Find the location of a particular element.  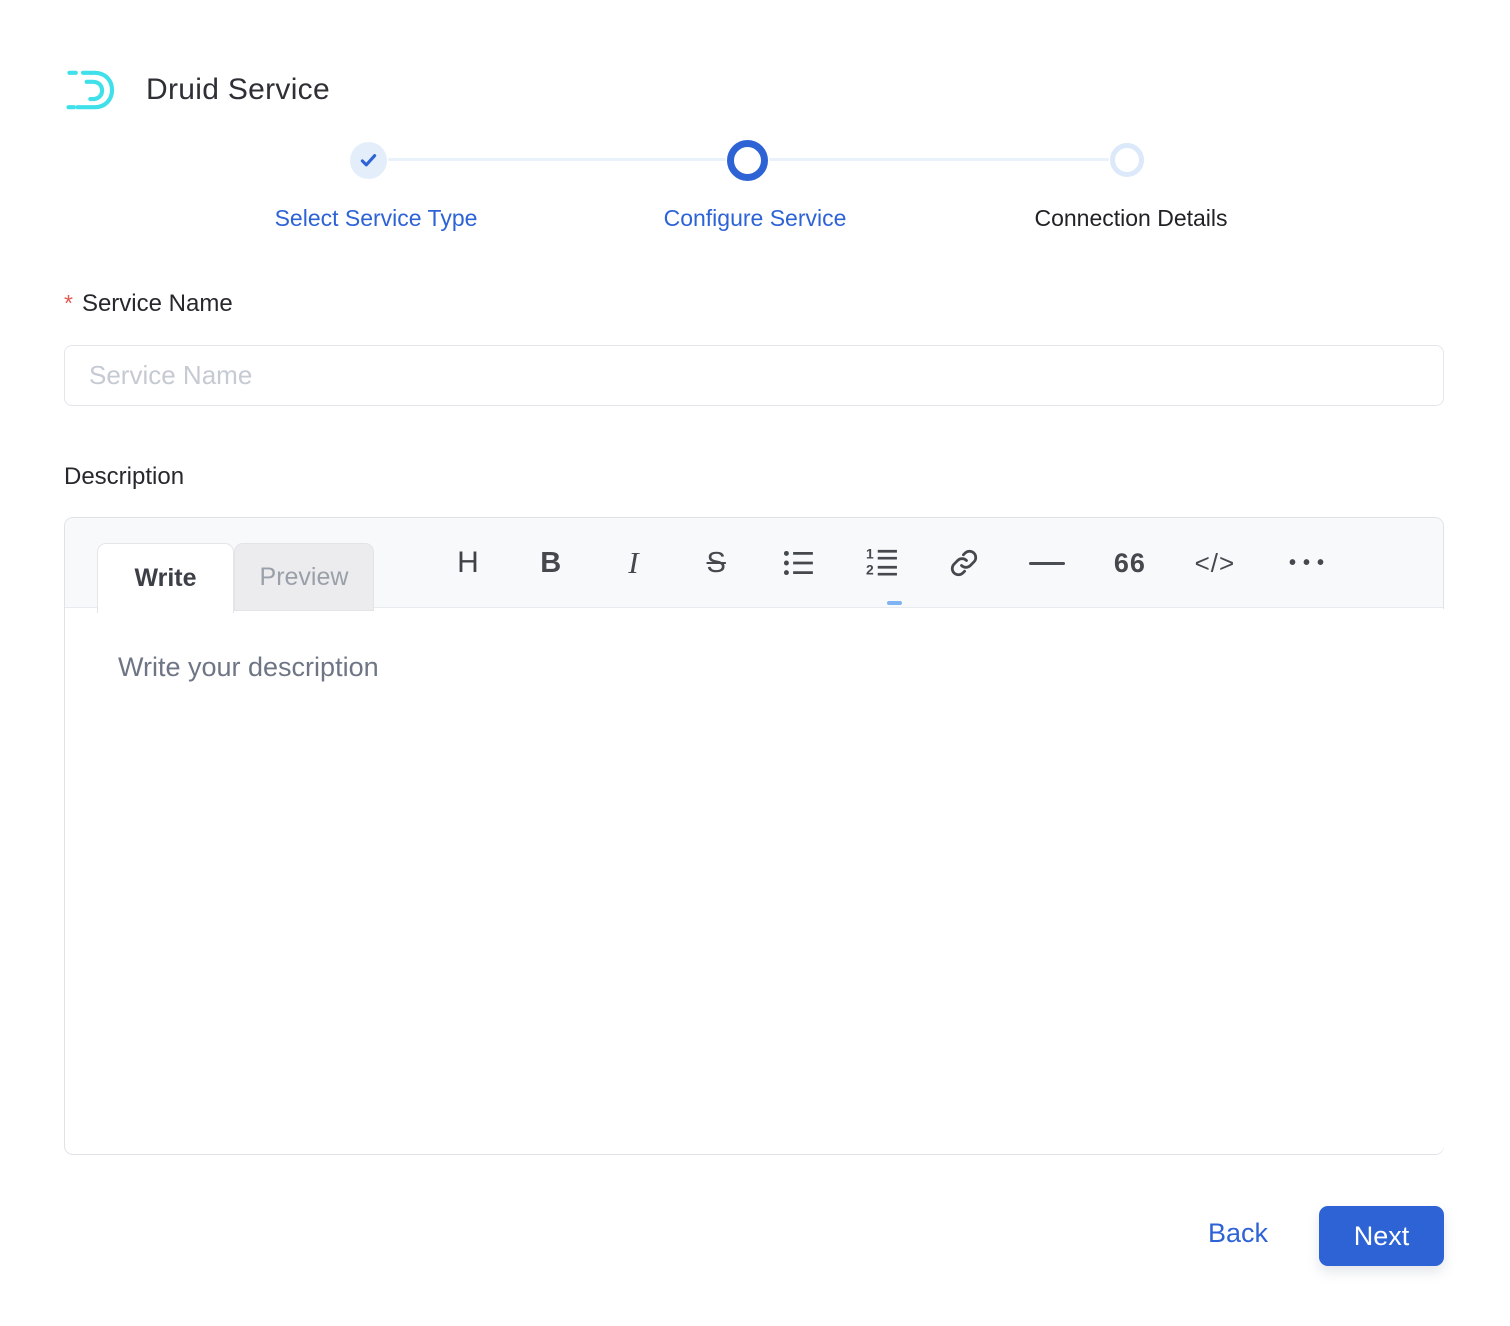

tab-preview: Preview is located at coordinates (304, 577).